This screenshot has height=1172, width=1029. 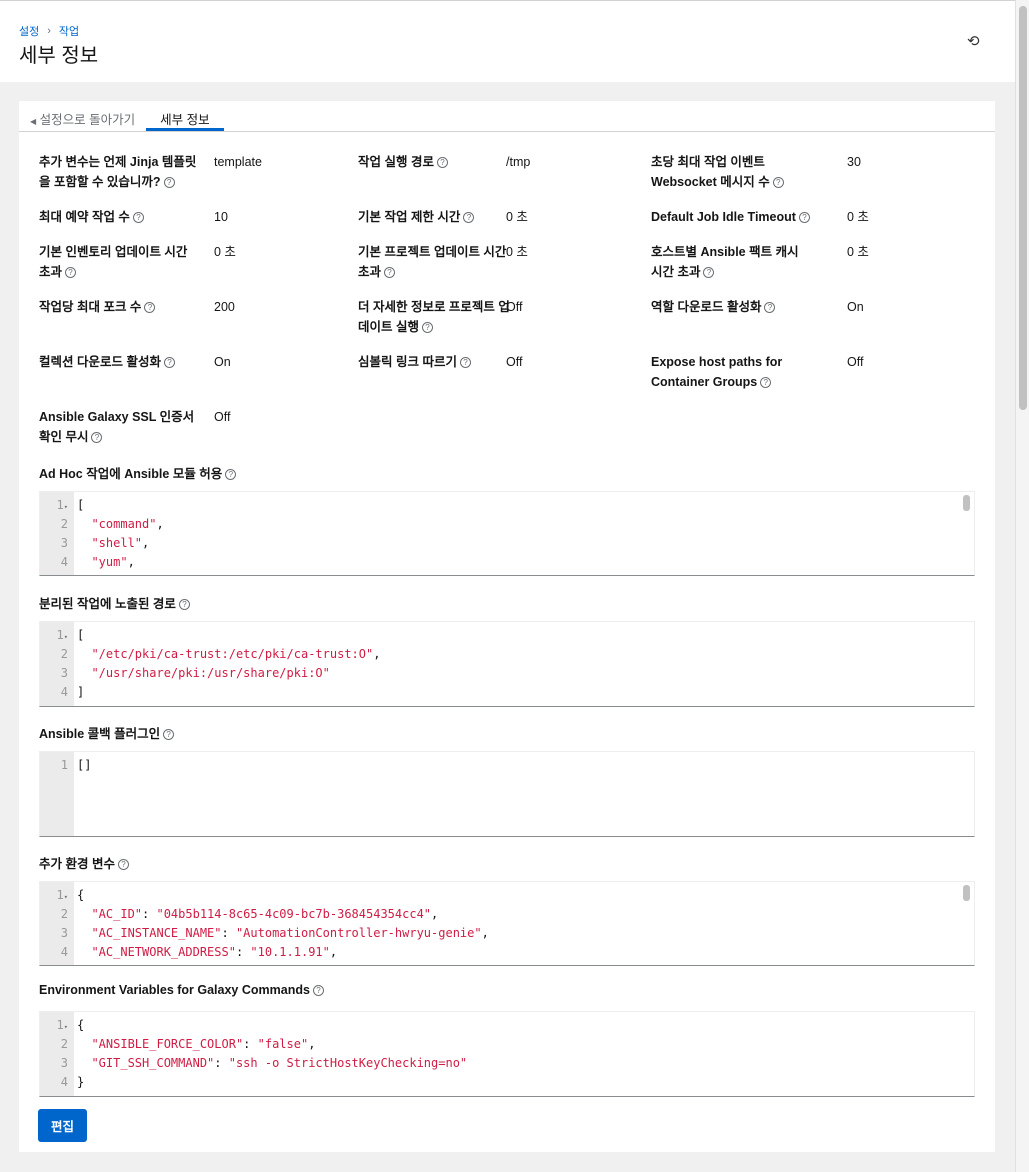 What do you see at coordinates (432, 262) in the screenshot?
I see `field-label: 기본 프로젝트 업데이트 시간 초과?` at bounding box center [432, 262].